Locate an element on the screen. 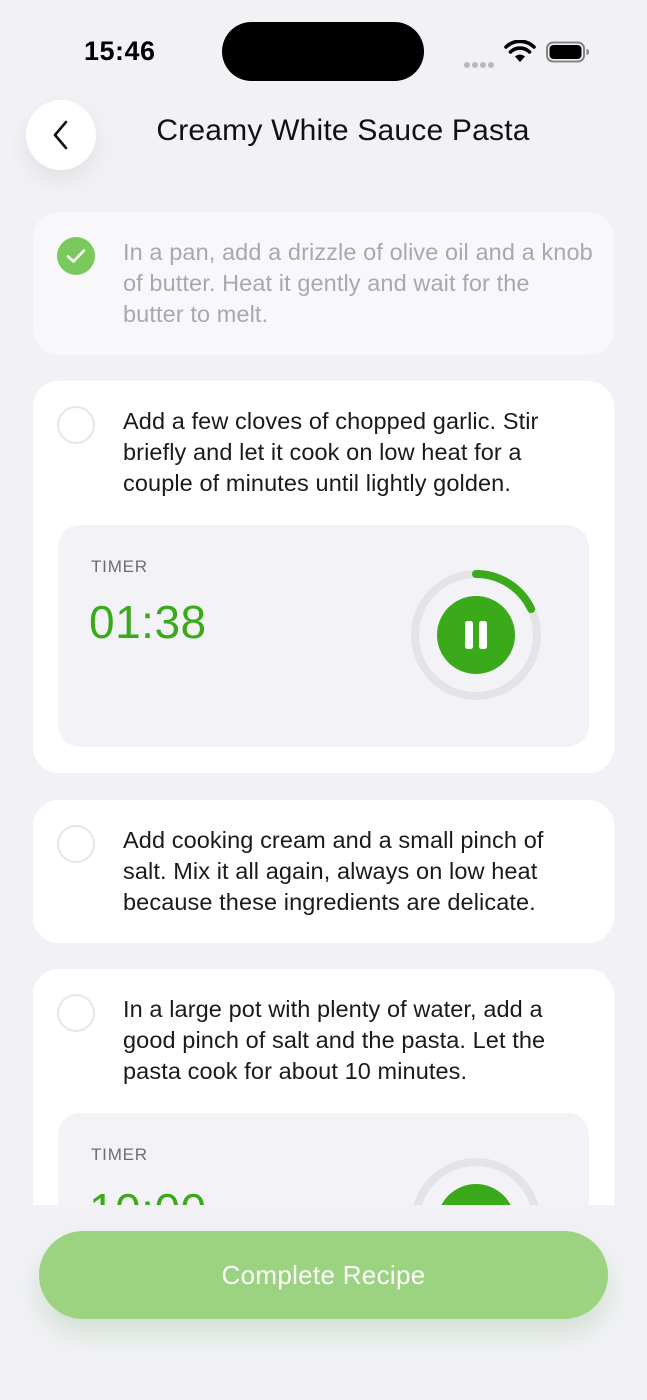 Image resolution: width=647 pixels, height=1400 pixels. timer-play-button is located at coordinates (476, 1181).